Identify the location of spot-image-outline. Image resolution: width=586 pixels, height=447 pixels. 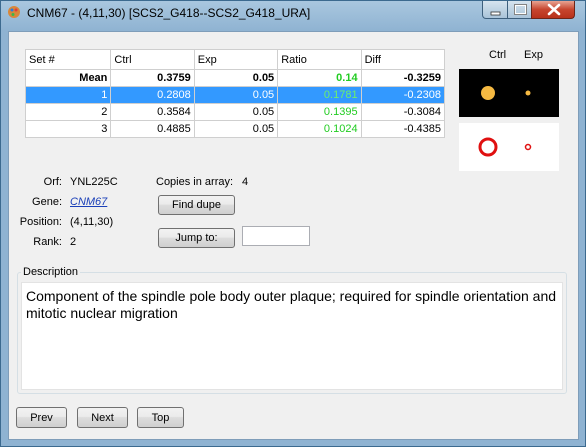
(509, 147).